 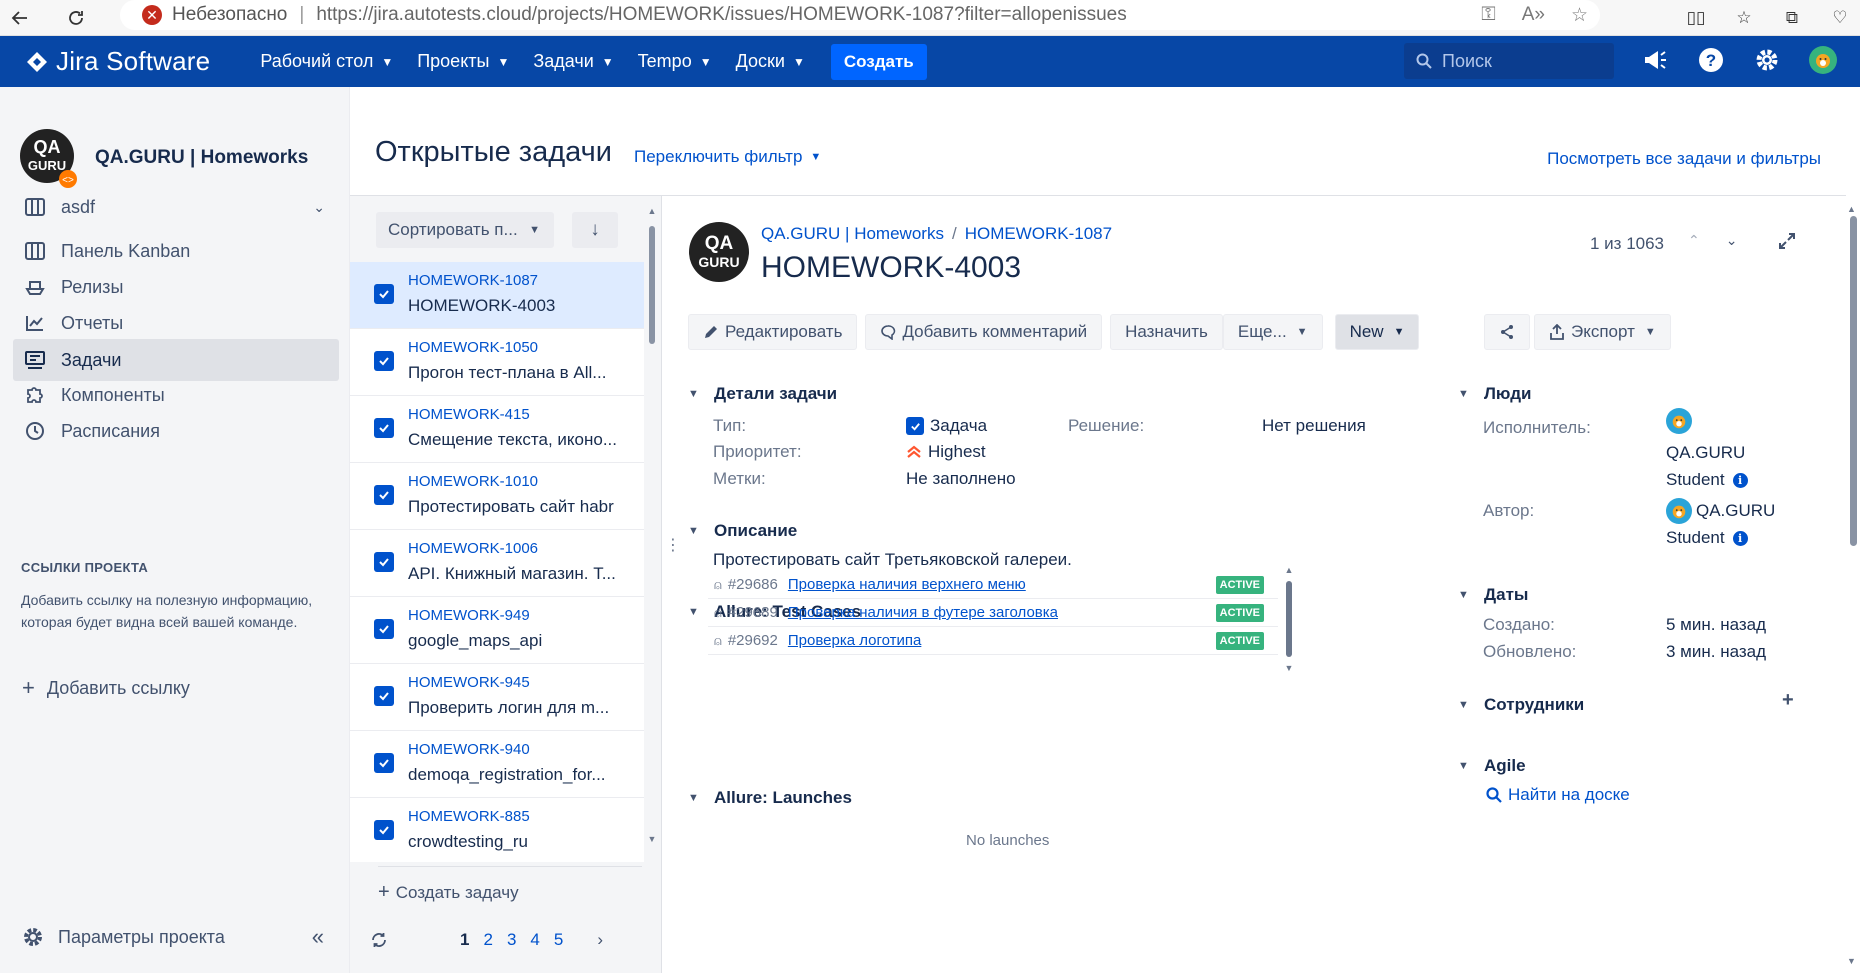 I want to click on export-button: Экспорт ▼, so click(x=1602, y=332).